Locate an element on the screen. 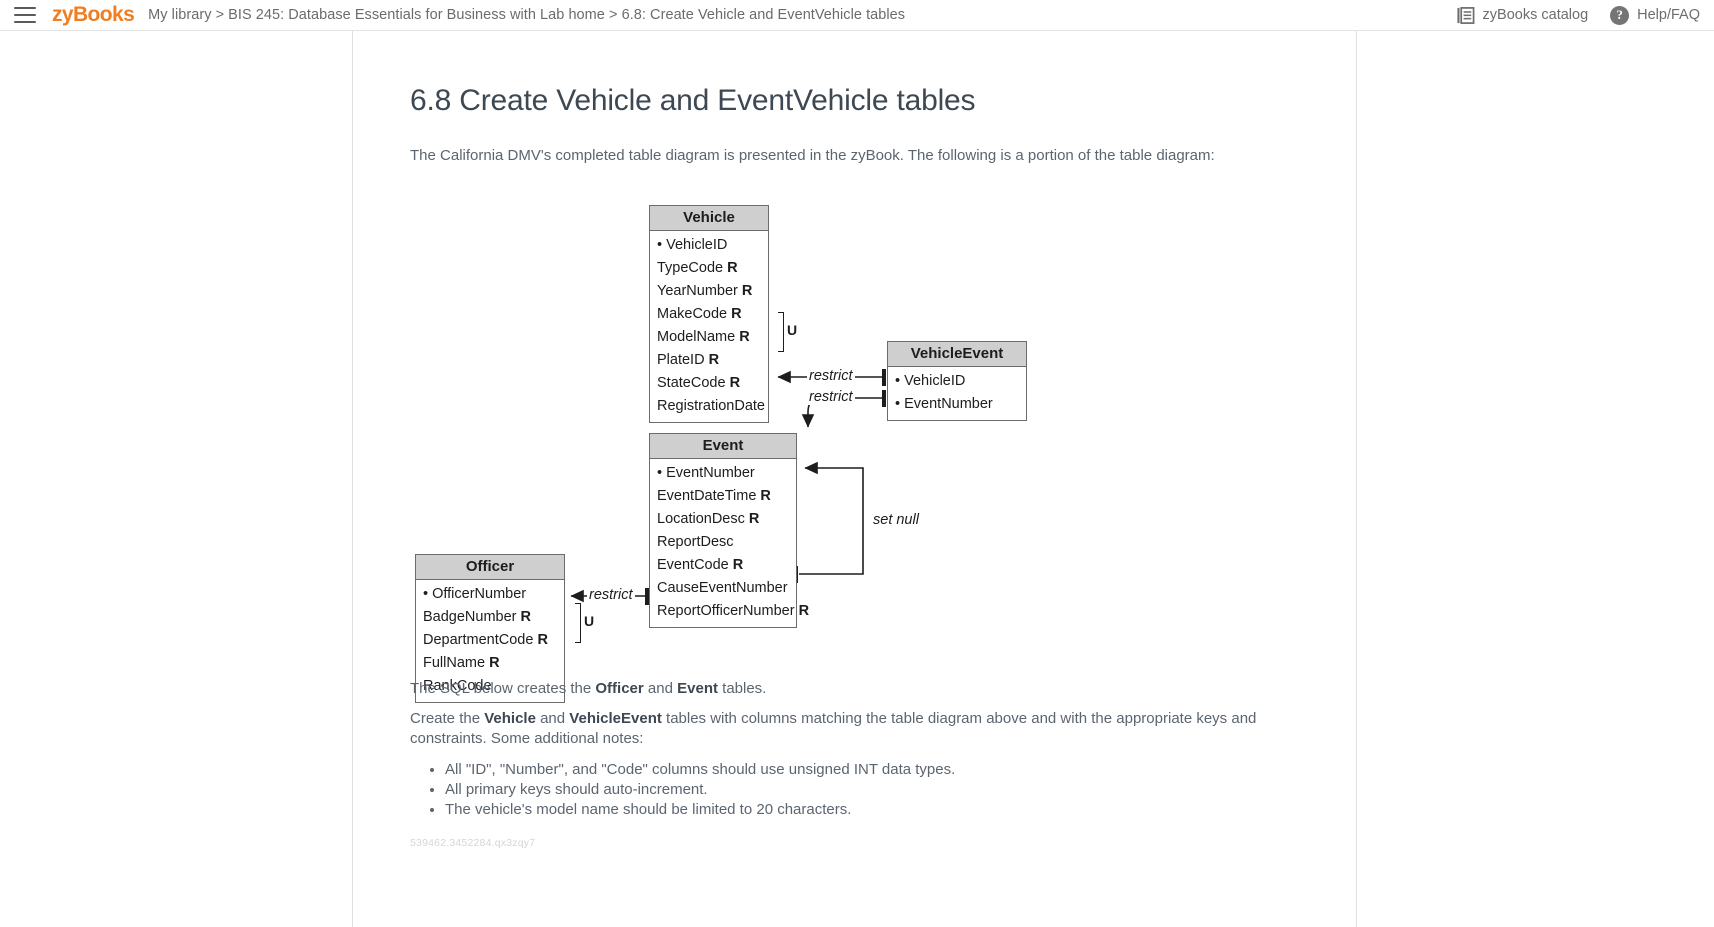 The image size is (1714, 927). entity-table-vehicleevent: VehicleEvent VehicleID EventNumber is located at coordinates (957, 381).